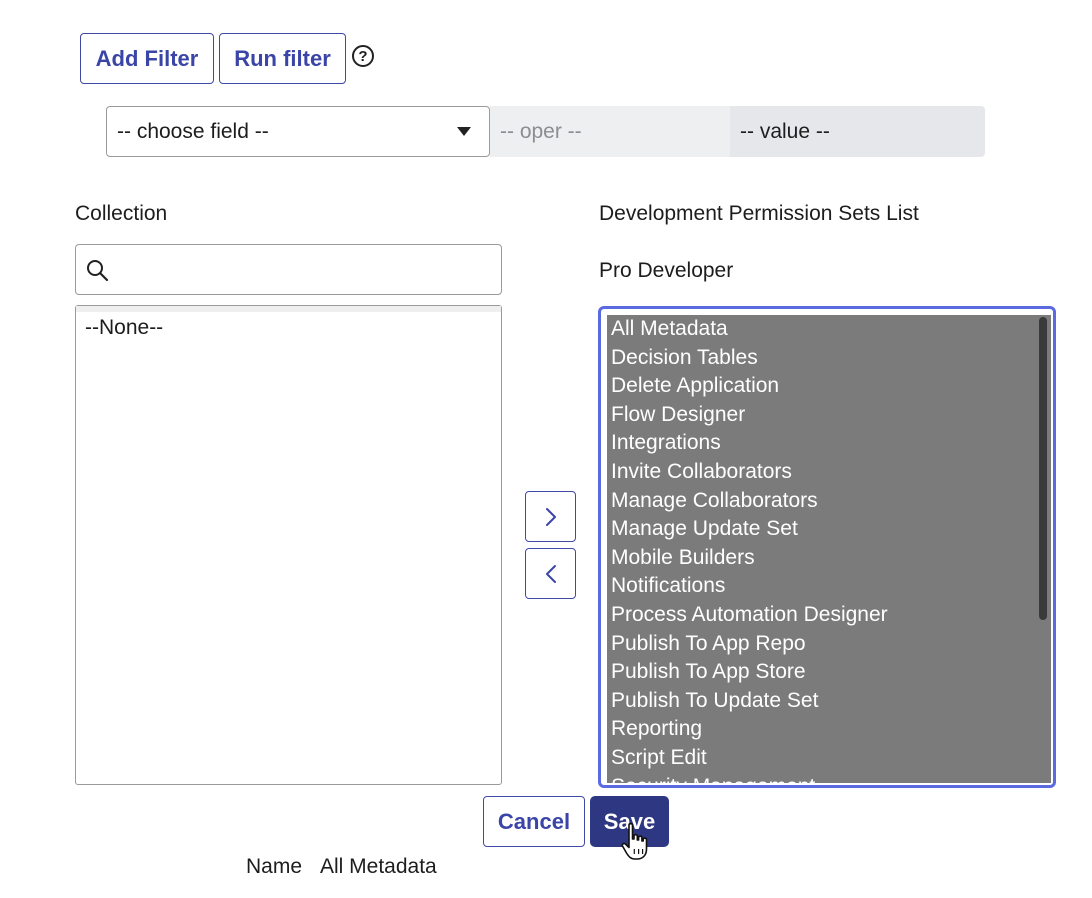  I want to click on permission-sets-subheading: Pro Developer, so click(666, 270).